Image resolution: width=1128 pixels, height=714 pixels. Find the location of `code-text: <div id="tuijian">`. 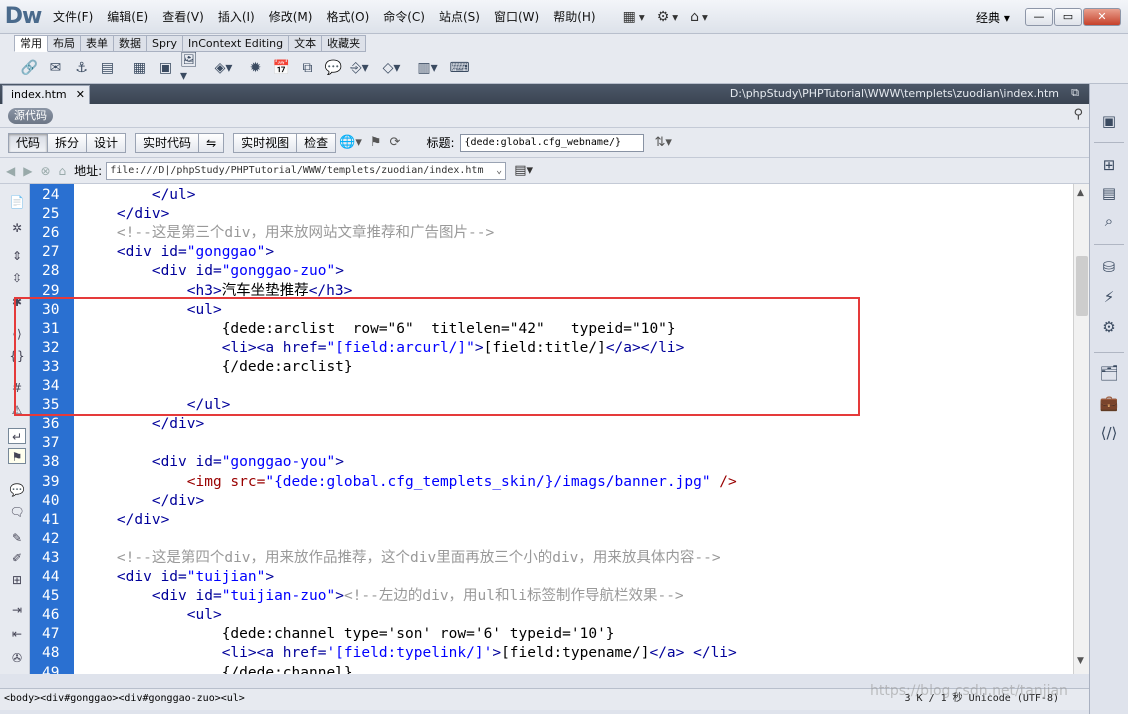

code-text: <div id="tuijian"> is located at coordinates (178, 577).